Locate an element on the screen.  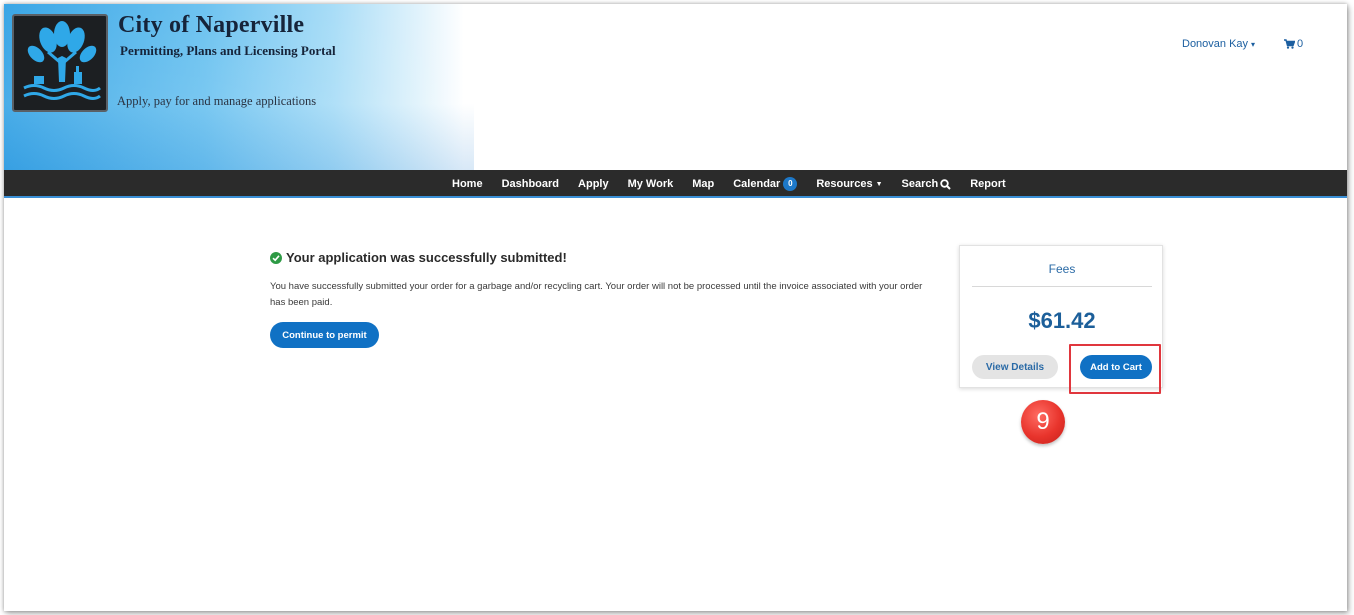
cart-link: 0 is located at coordinates (1293, 44).